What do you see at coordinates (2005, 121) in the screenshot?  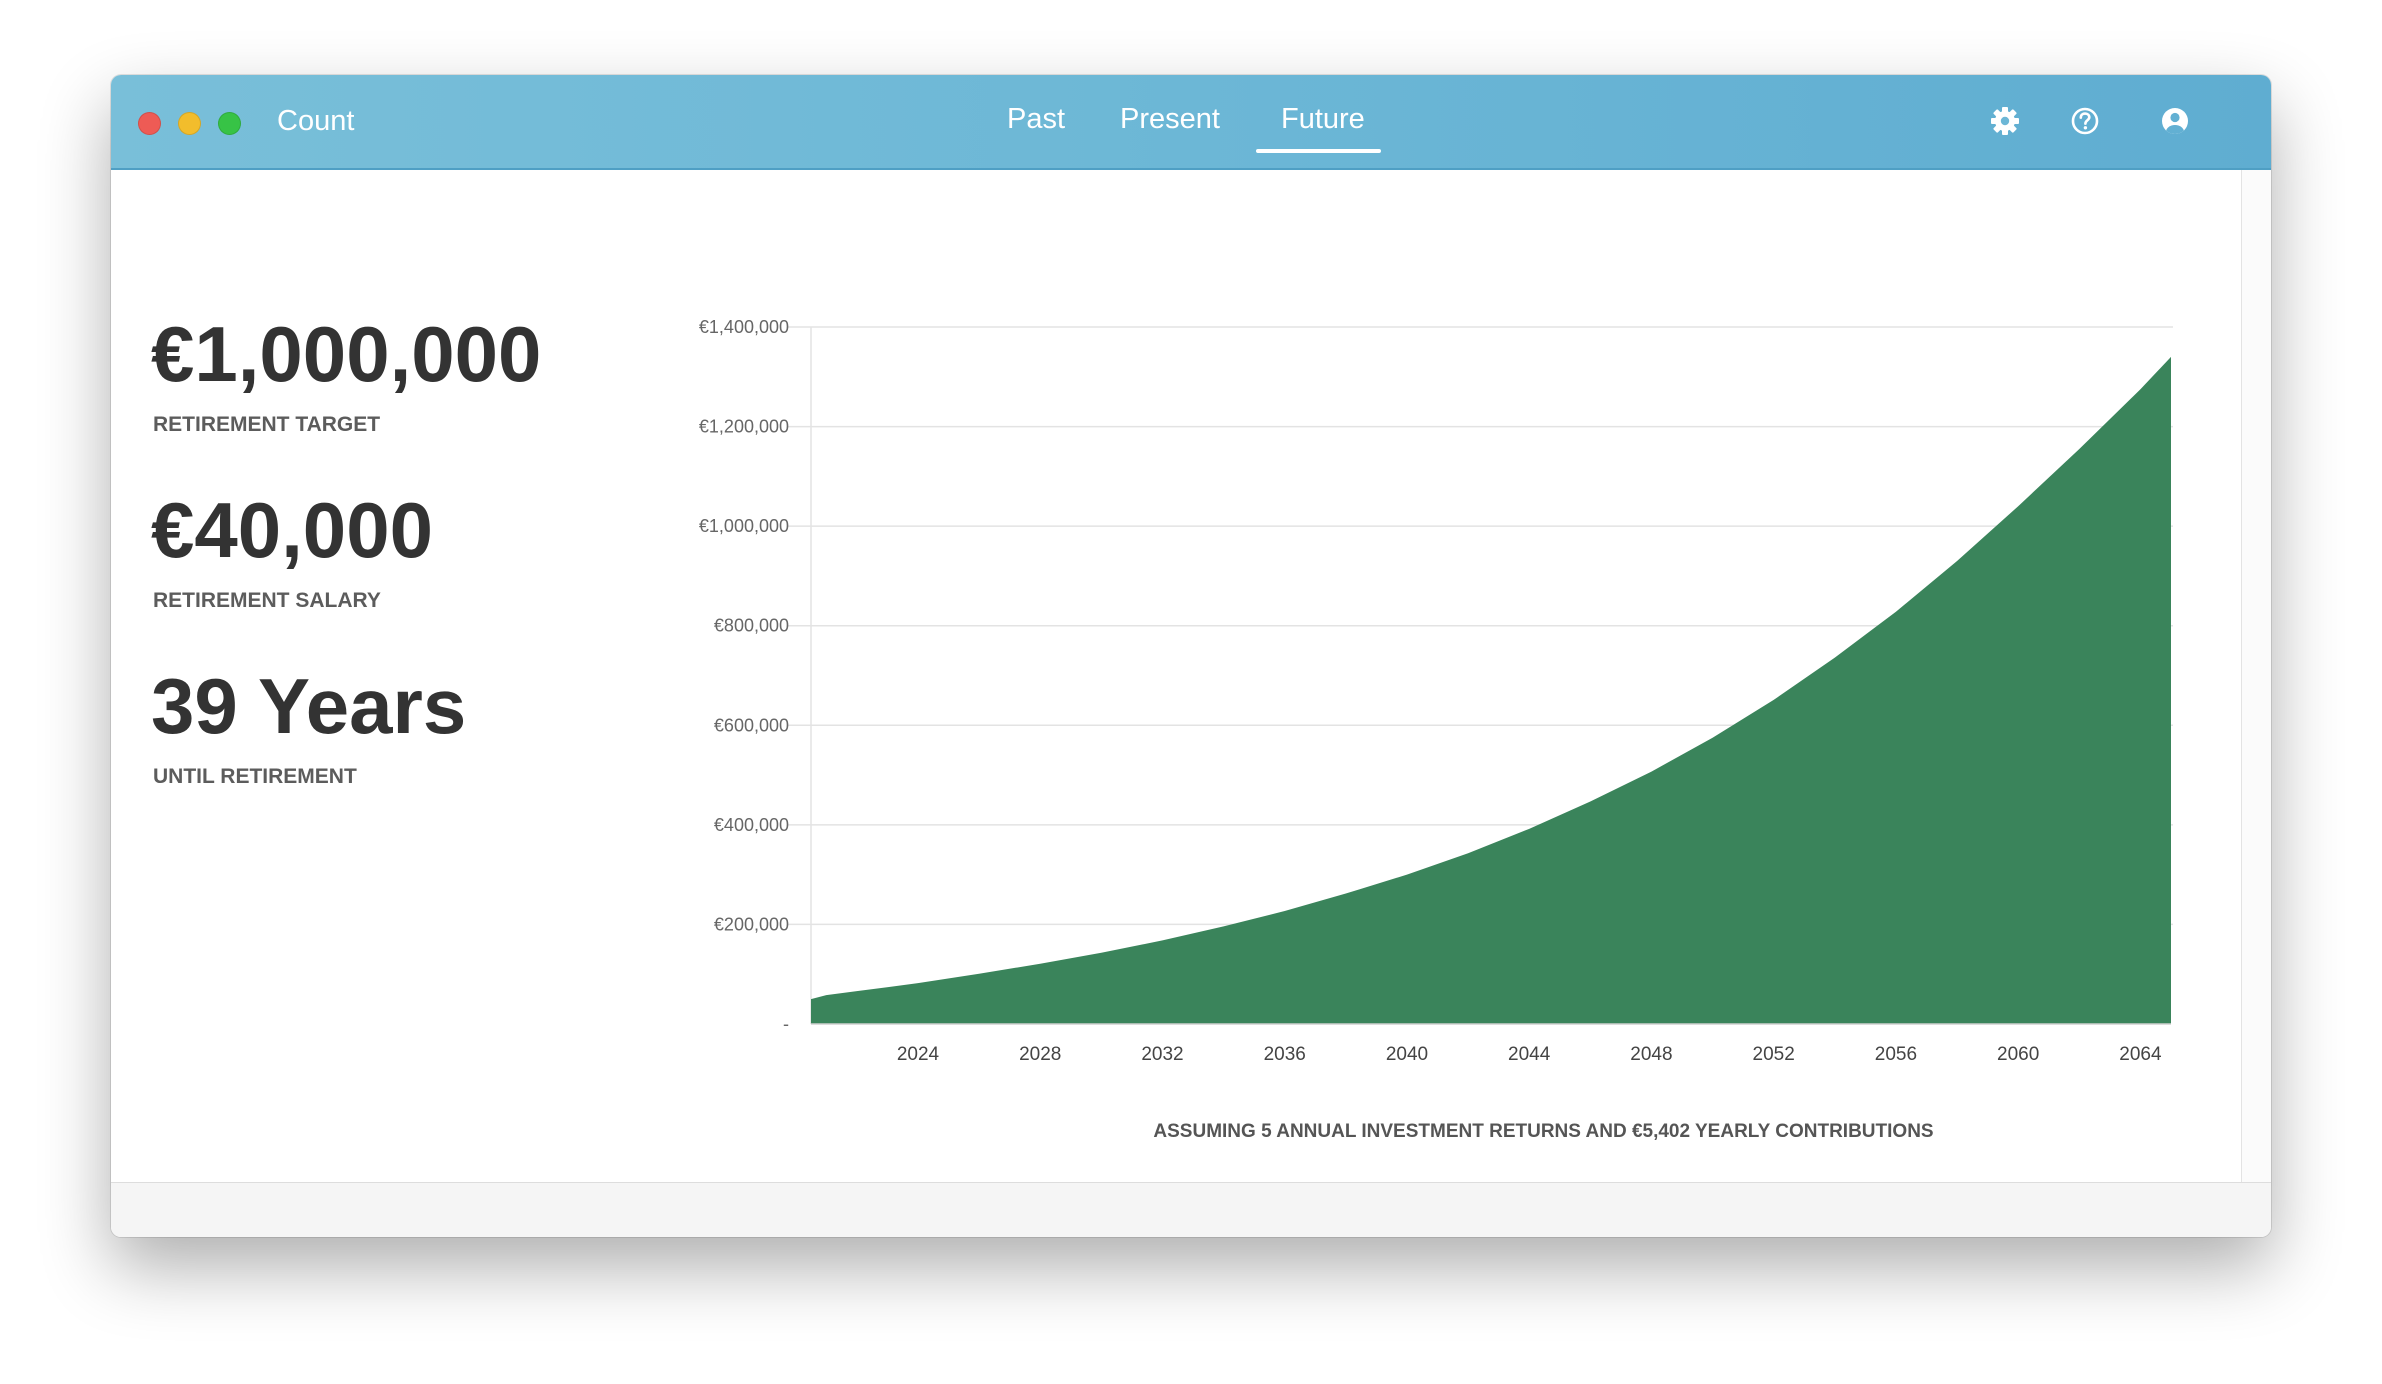 I see `gear-icon` at bounding box center [2005, 121].